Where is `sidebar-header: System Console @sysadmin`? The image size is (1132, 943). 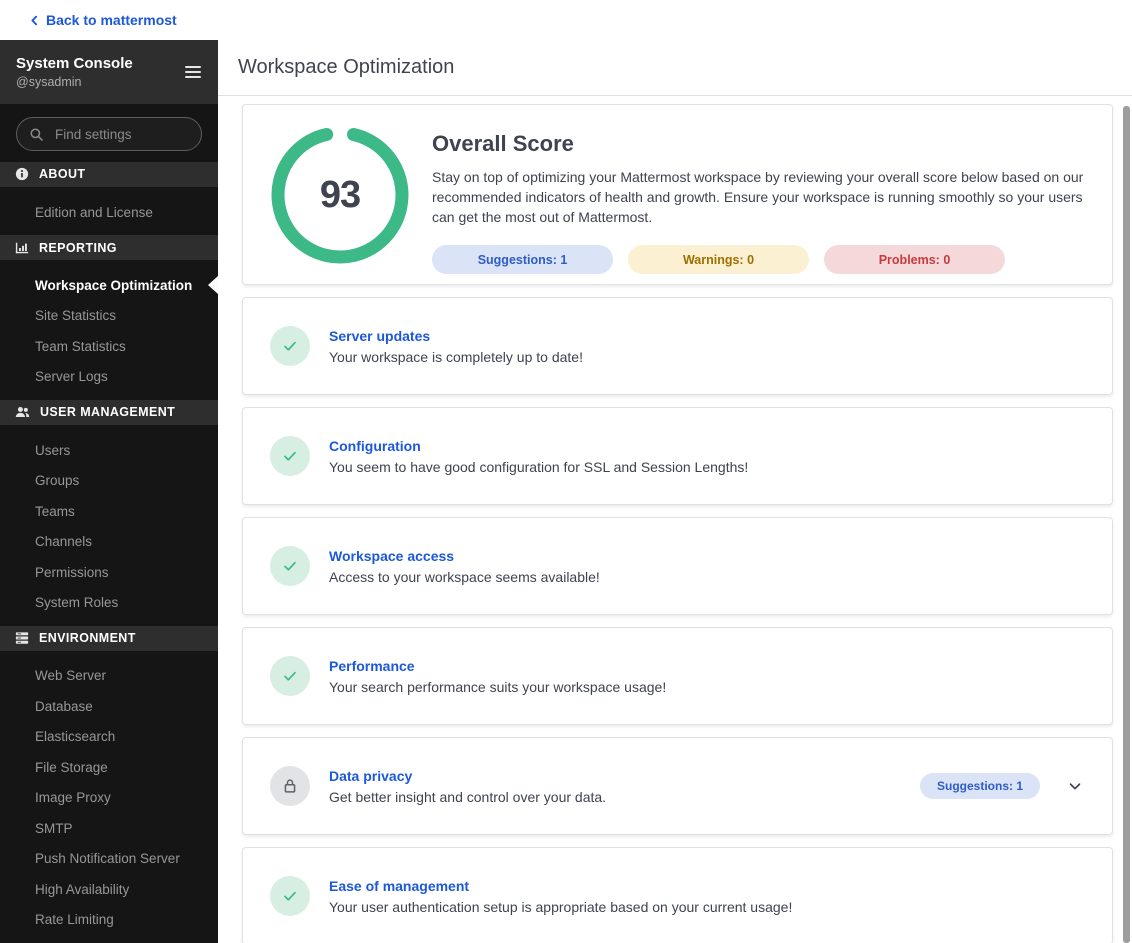
sidebar-header: System Console @sysadmin is located at coordinates (109, 72).